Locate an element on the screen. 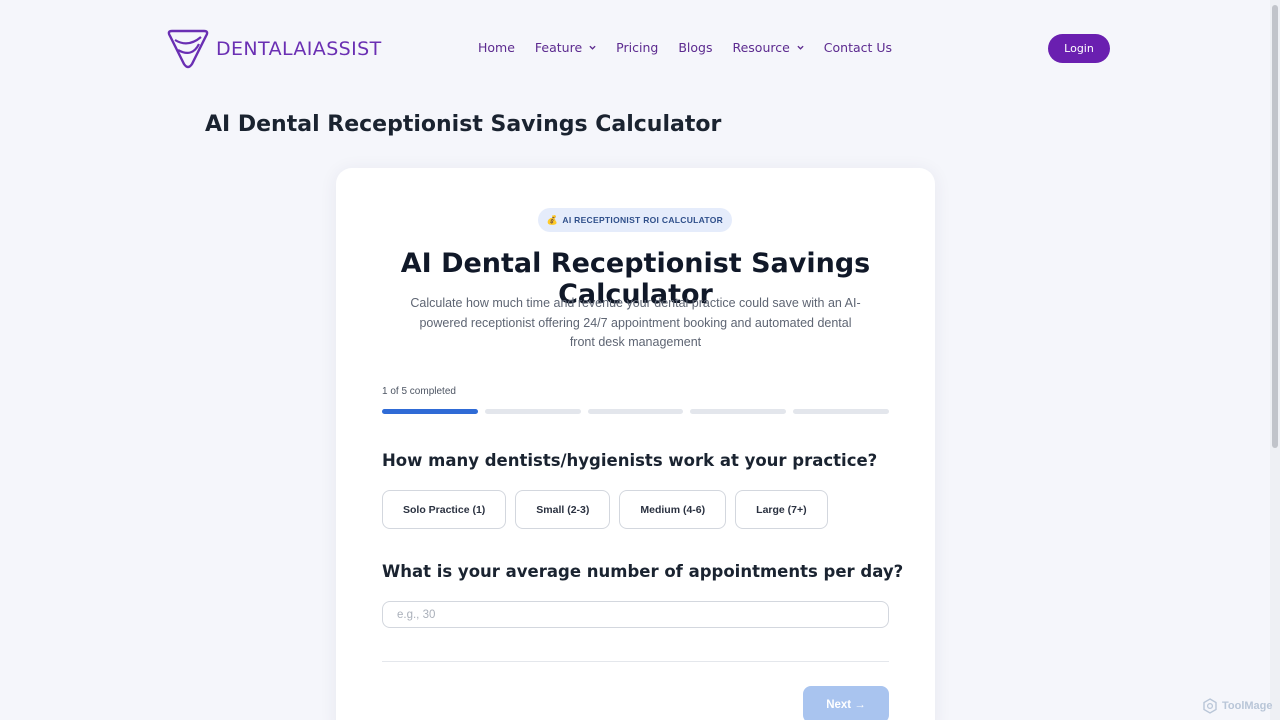 Image resolution: width=1280 pixels, height=720 pixels. nav-pricing: Pricing is located at coordinates (637, 47).